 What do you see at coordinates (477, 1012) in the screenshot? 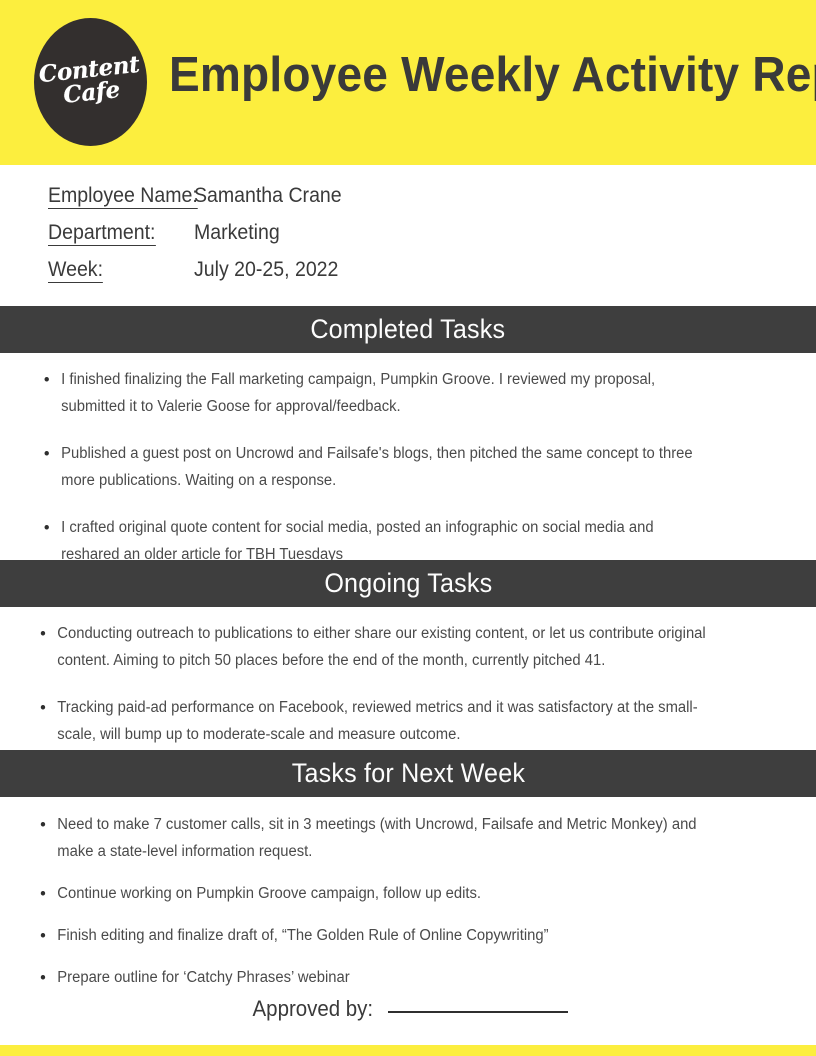
I see `signature-field` at bounding box center [477, 1012].